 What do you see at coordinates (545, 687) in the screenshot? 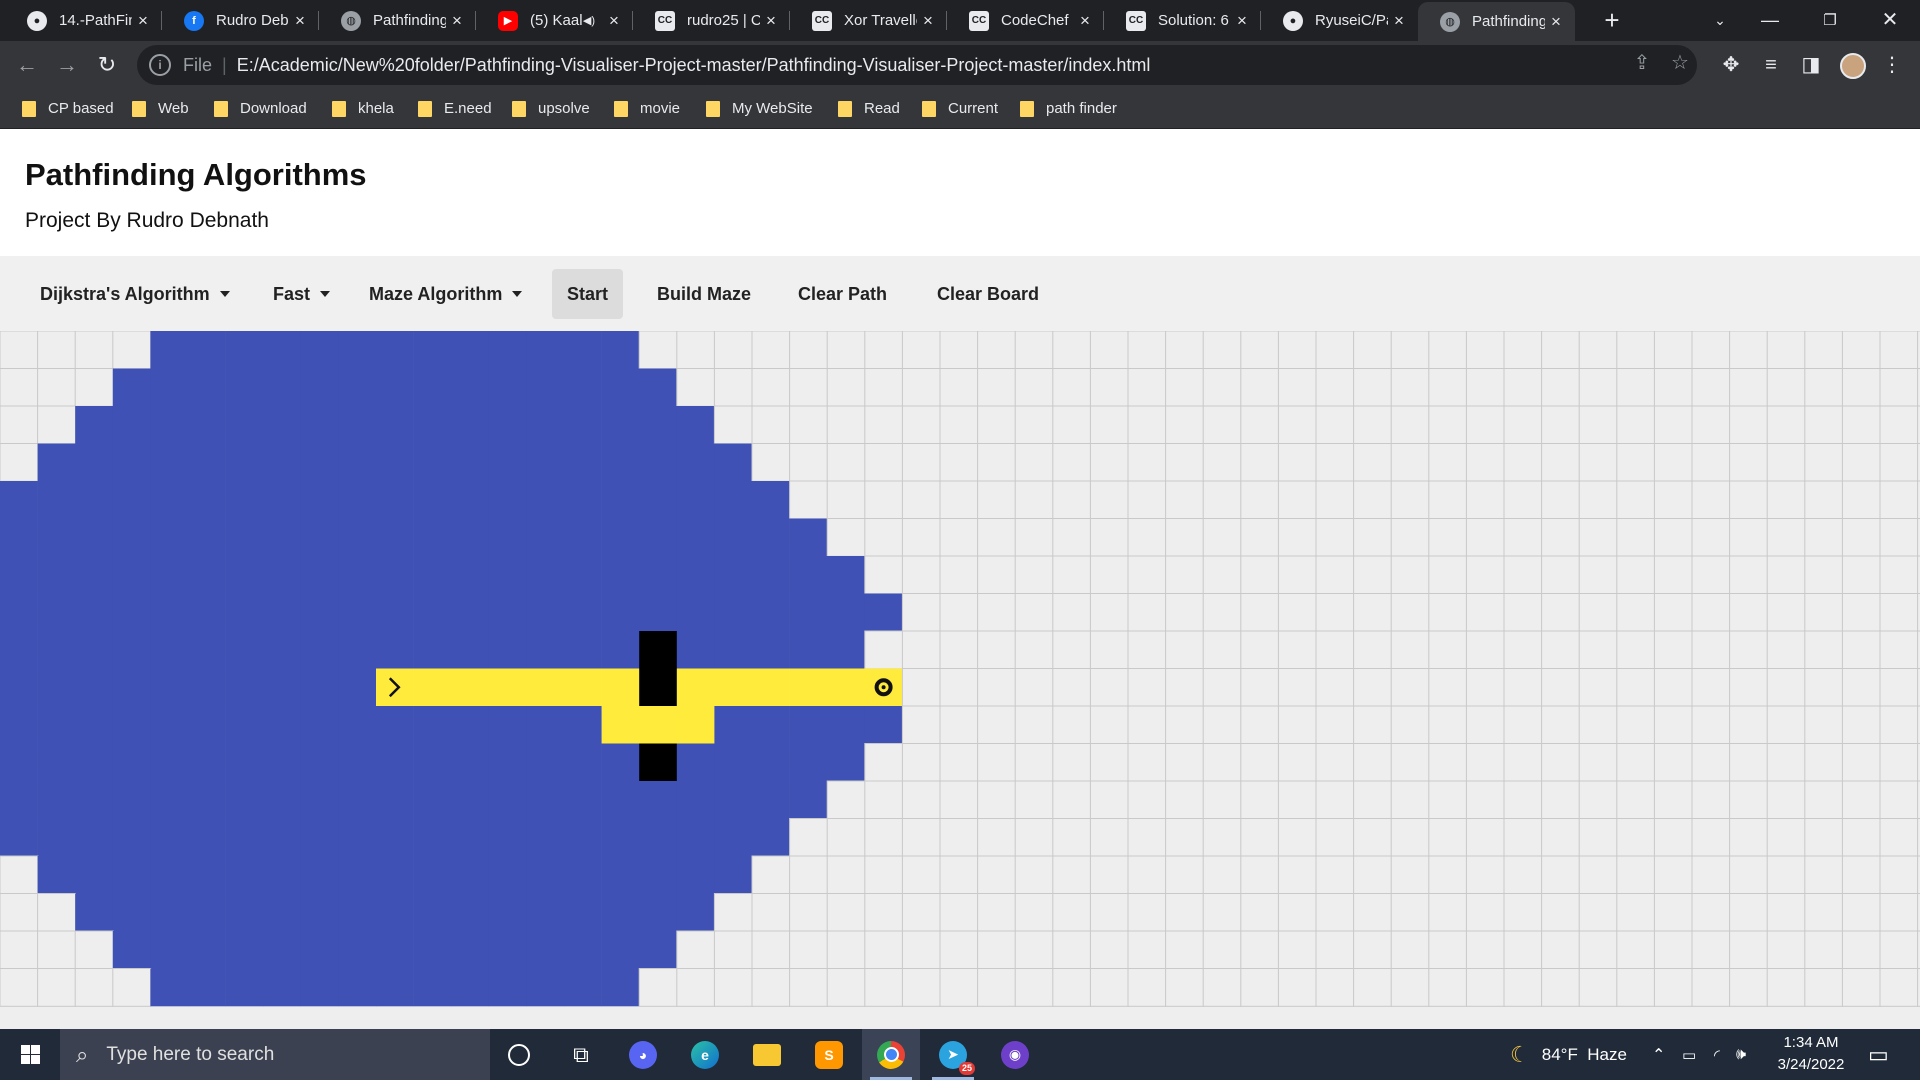
I see `path-cell` at bounding box center [545, 687].